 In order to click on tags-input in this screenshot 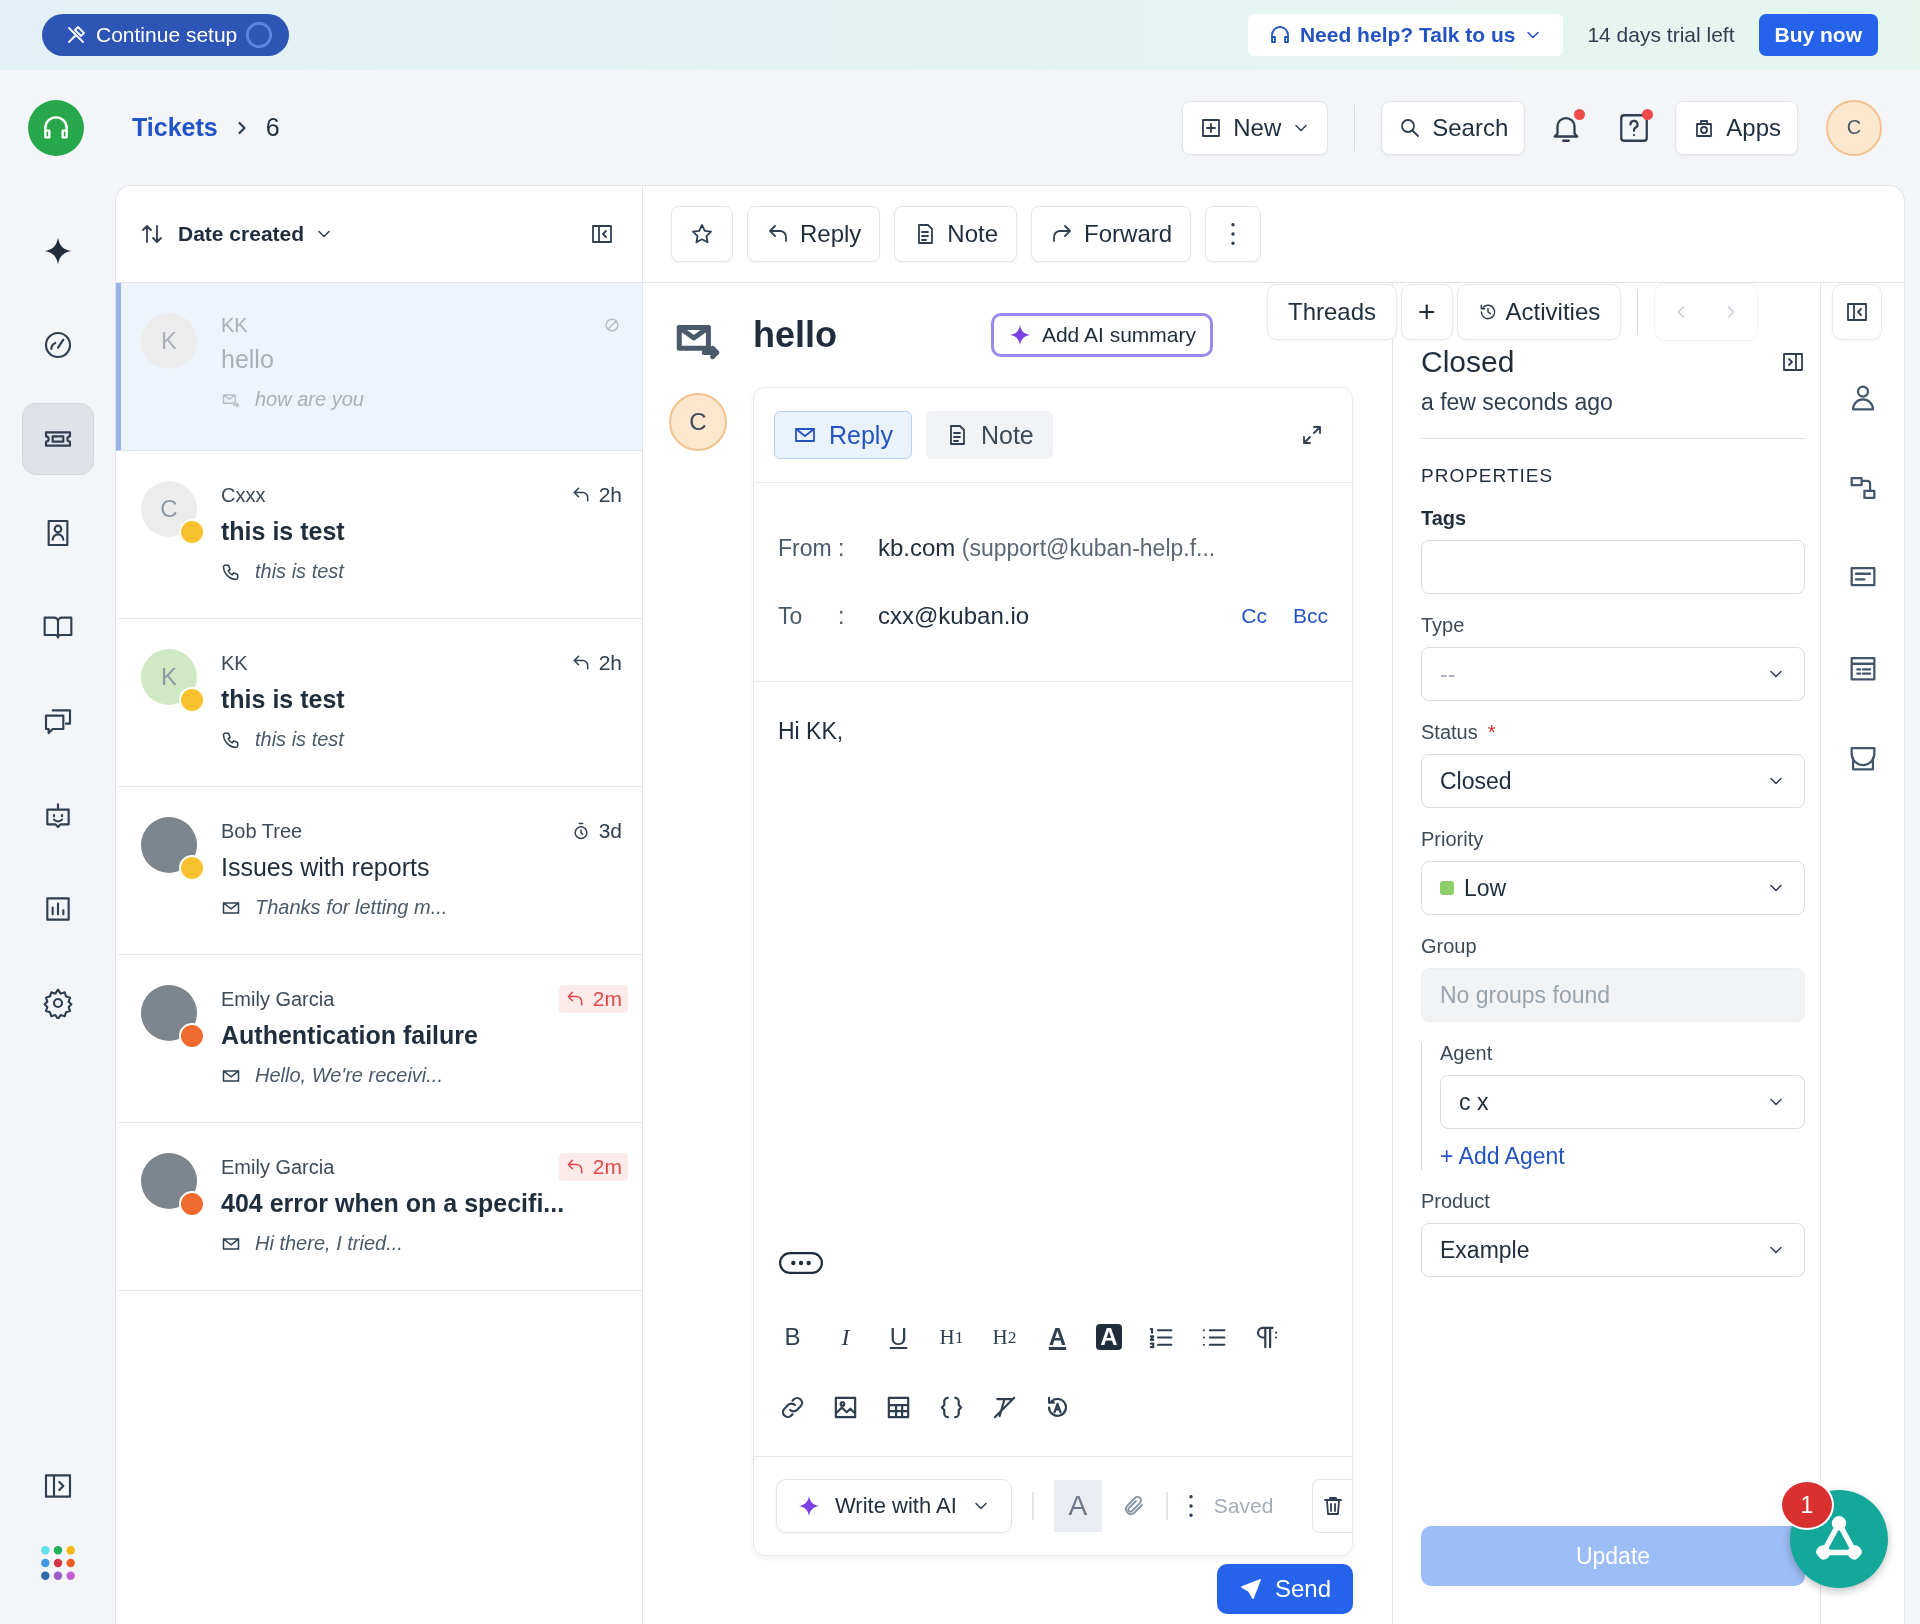, I will do `click(1613, 567)`.